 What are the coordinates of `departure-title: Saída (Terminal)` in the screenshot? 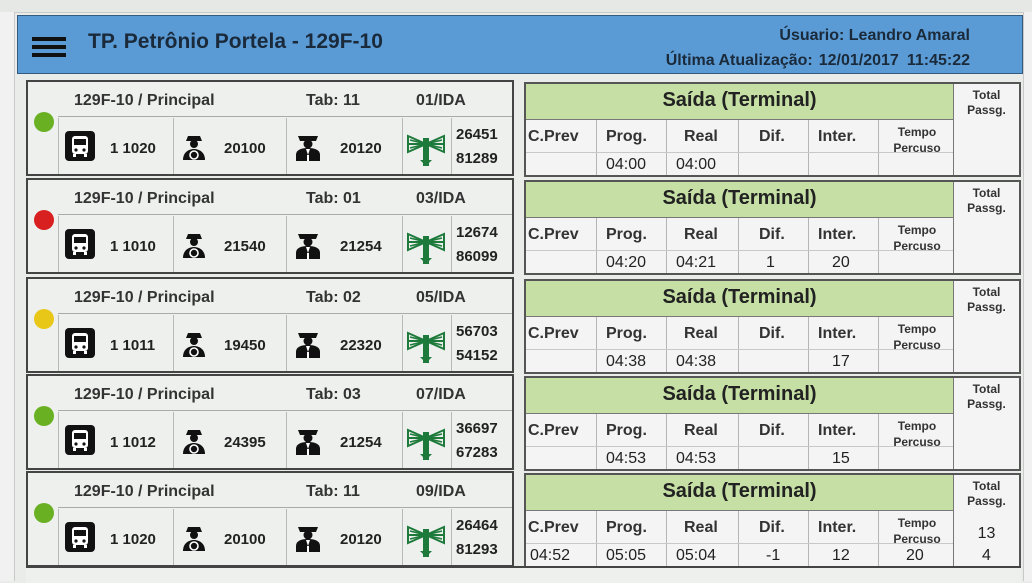 It's located at (739, 394).